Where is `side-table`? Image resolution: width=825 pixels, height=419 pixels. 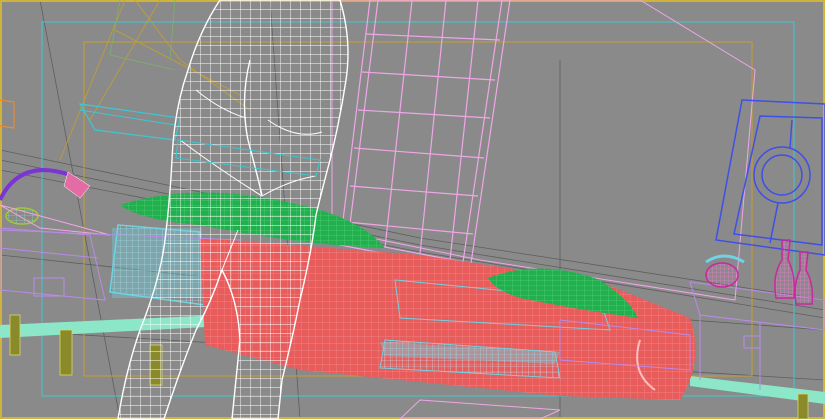 side-table is located at coordinates (53, 264).